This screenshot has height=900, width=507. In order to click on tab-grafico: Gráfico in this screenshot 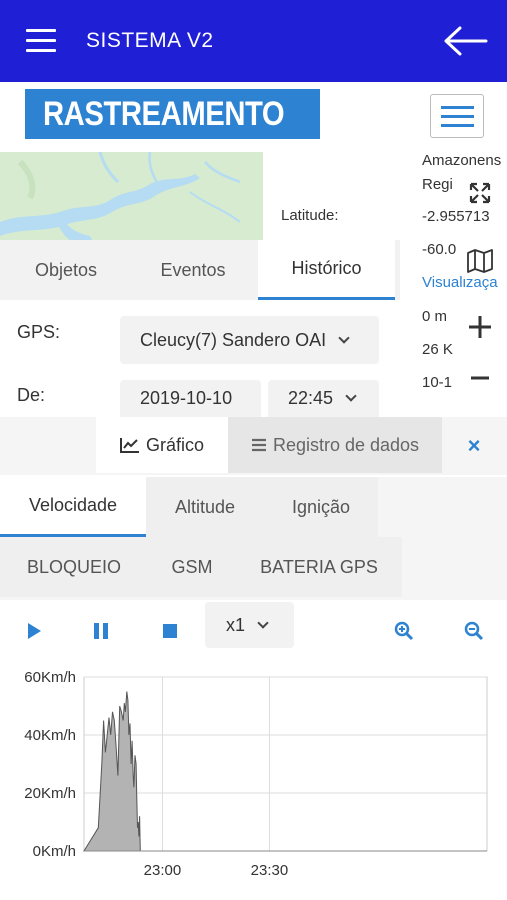, I will do `click(162, 445)`.